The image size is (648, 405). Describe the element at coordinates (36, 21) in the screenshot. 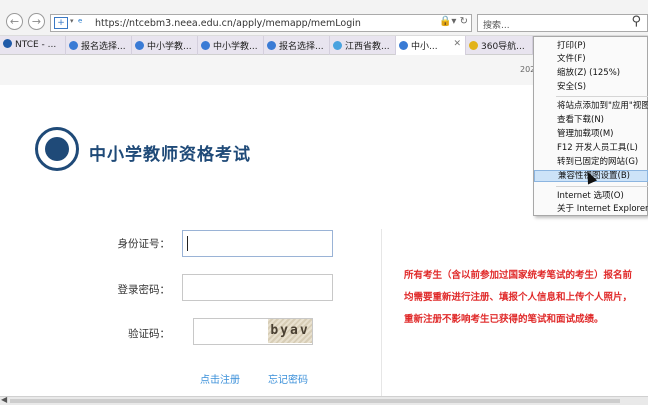

I see `forward-button: →` at that location.